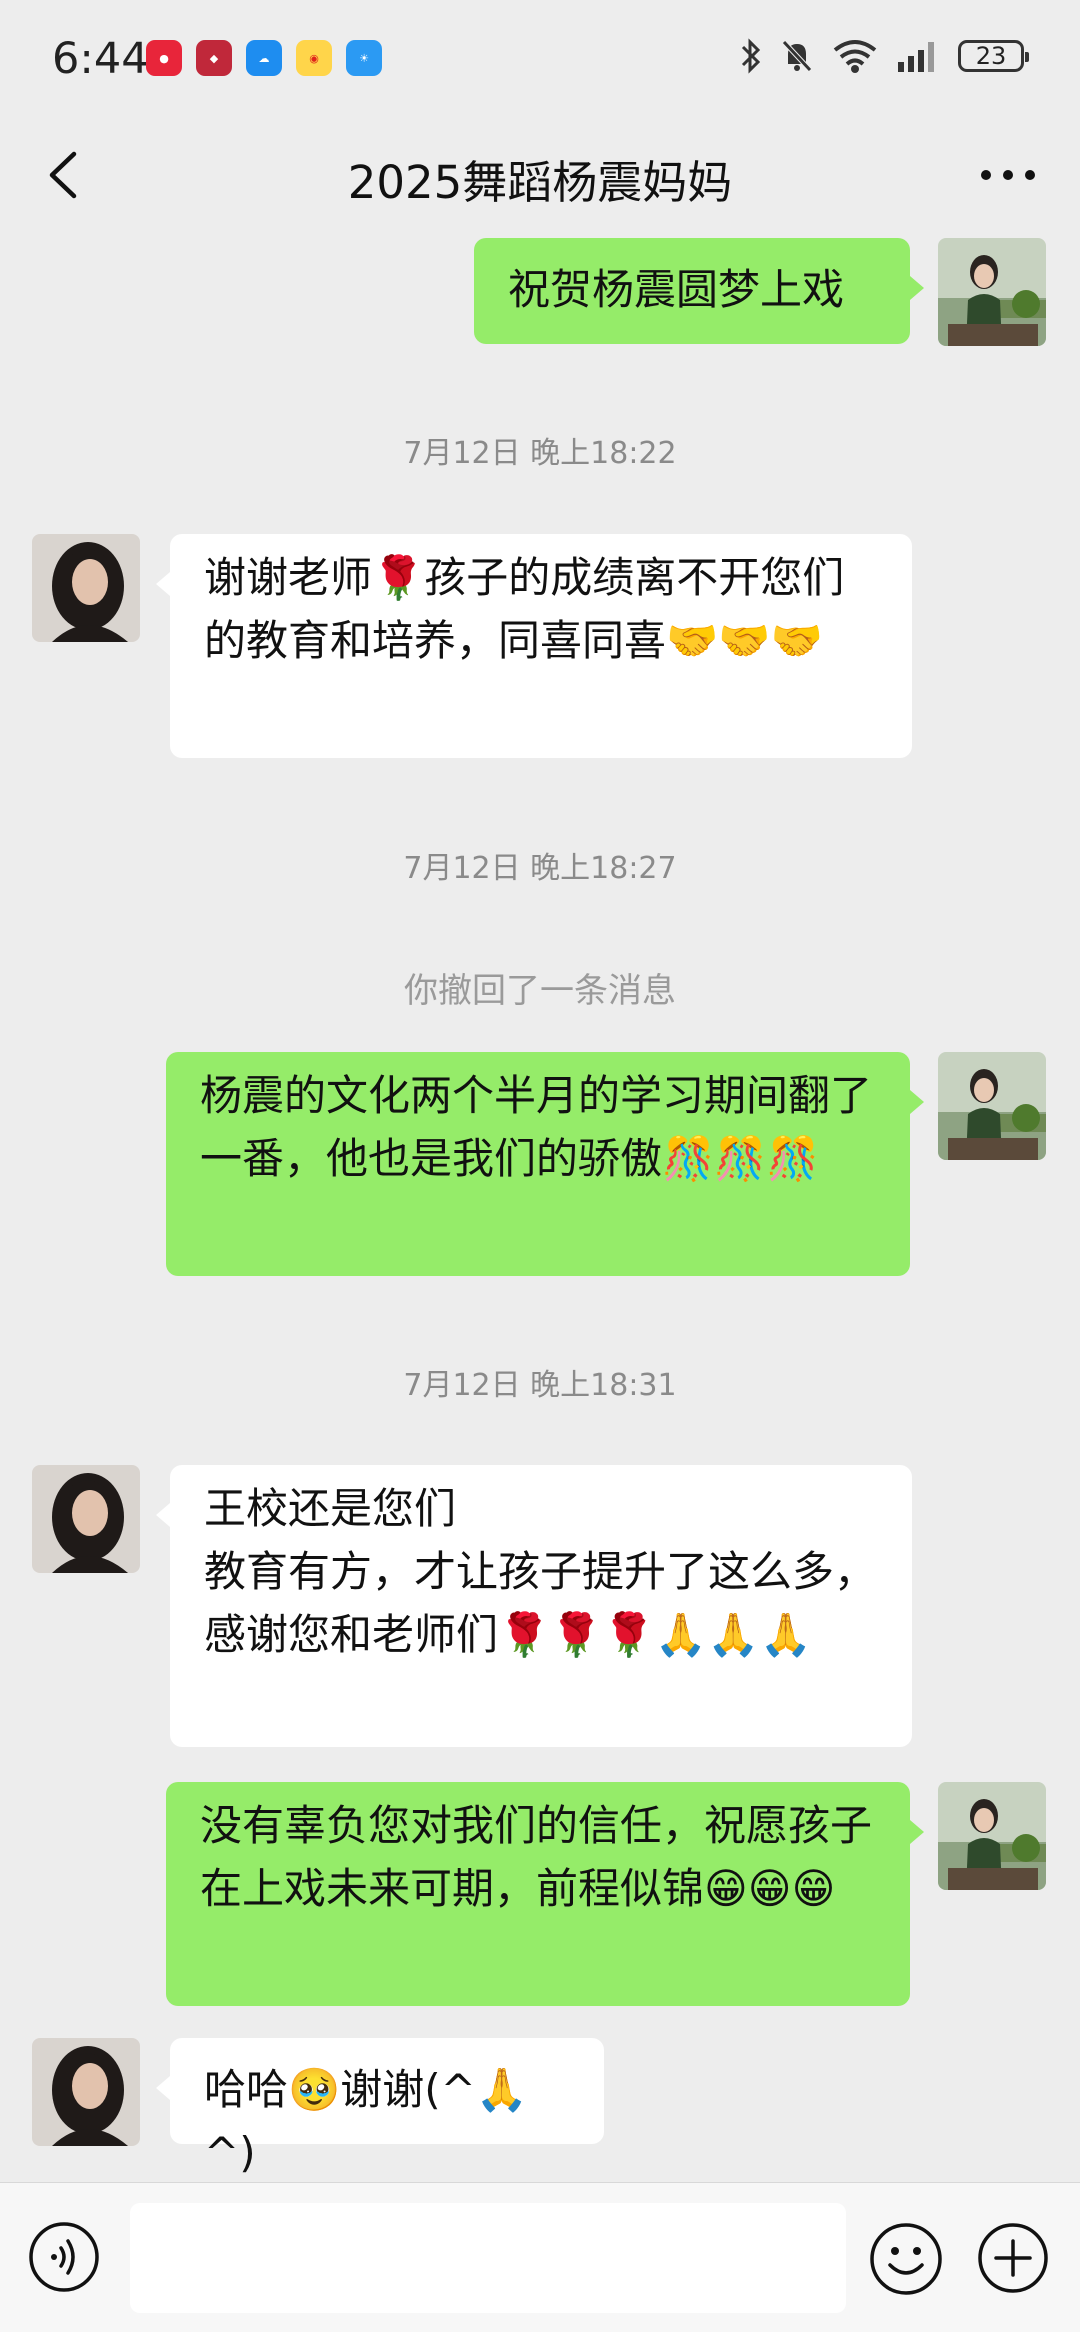 The width and height of the screenshot is (1080, 2332). What do you see at coordinates (380, 2107) in the screenshot?
I see `message-bubble-incoming: 哈哈🥹谢谢(^🙏^)` at bounding box center [380, 2107].